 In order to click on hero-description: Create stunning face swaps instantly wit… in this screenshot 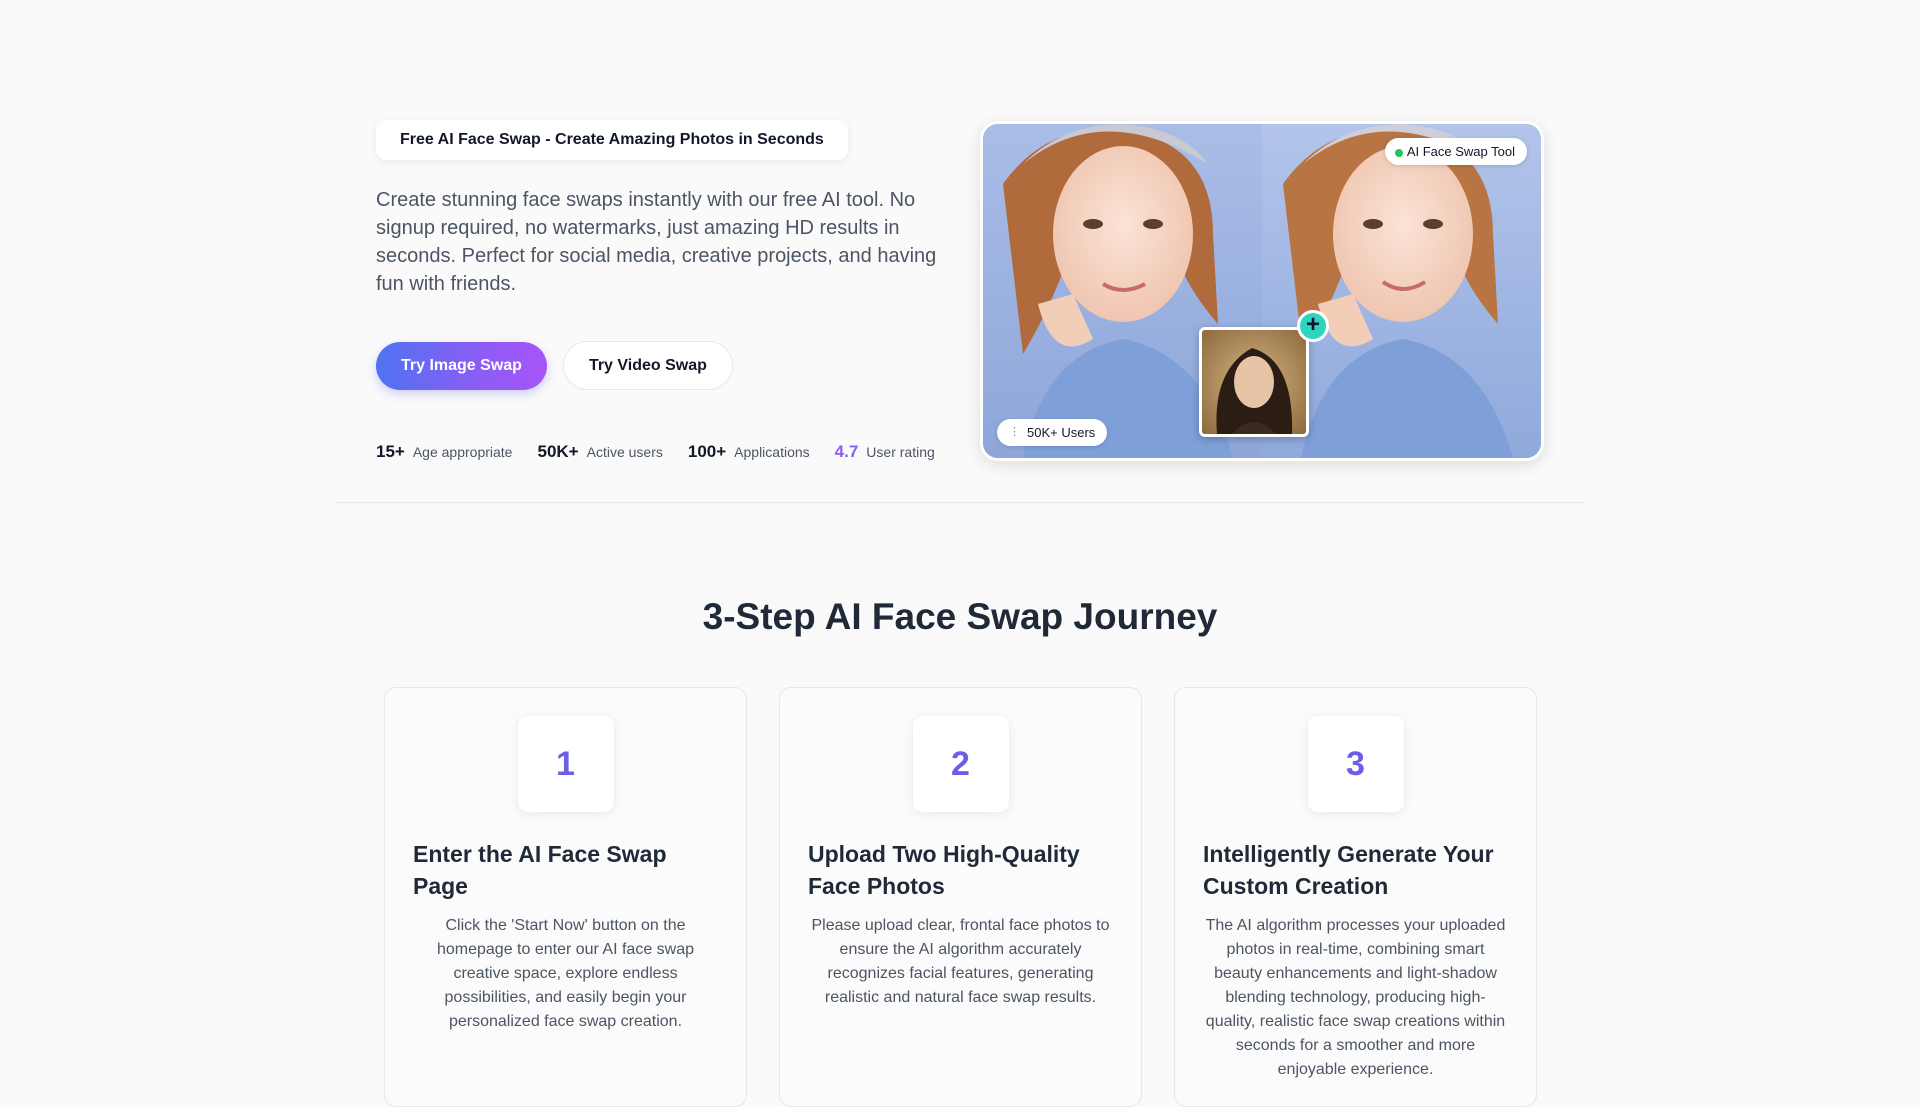, I will do `click(656, 242)`.